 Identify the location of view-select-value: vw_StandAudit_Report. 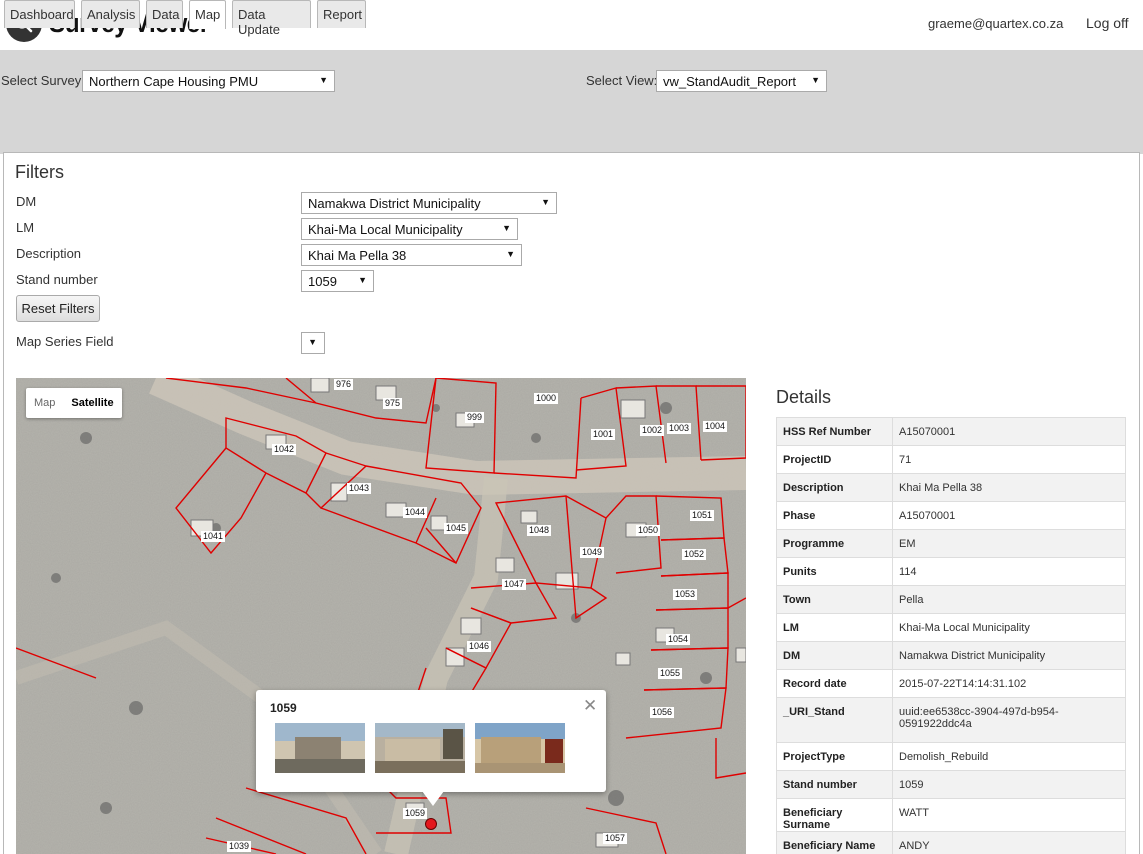
(729, 81).